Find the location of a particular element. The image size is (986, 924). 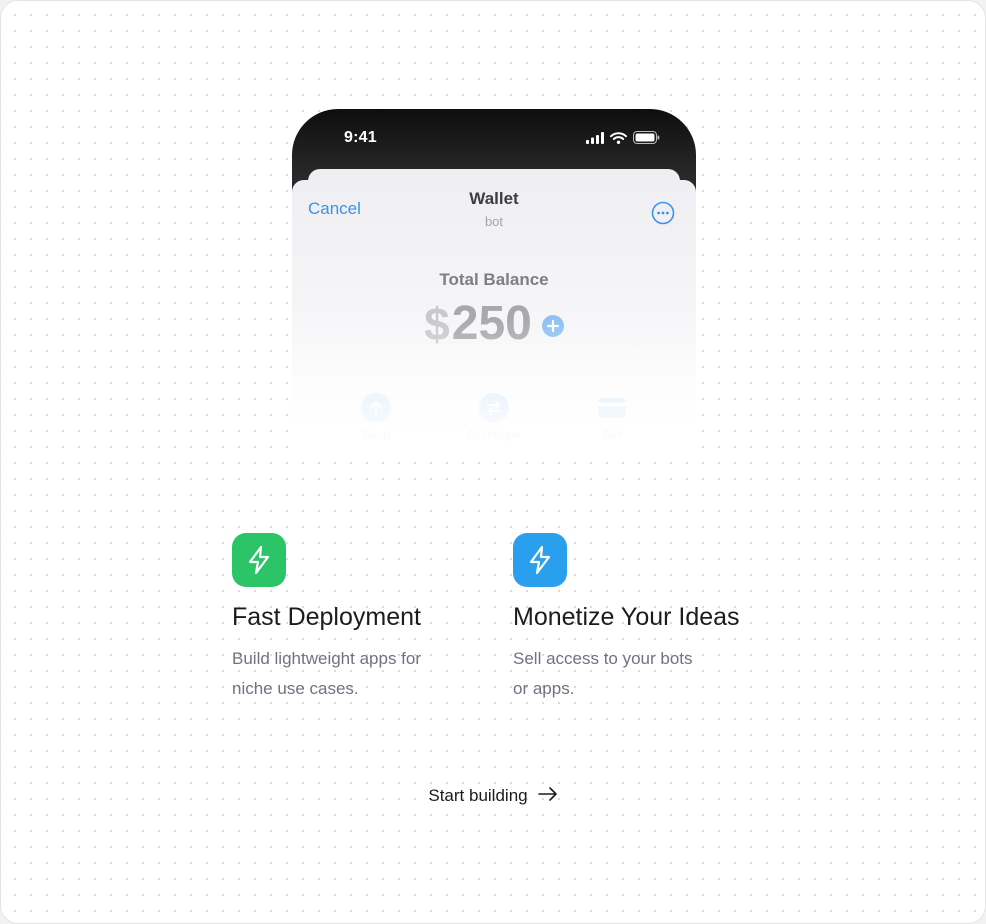

wifi-icon is located at coordinates (618, 140).